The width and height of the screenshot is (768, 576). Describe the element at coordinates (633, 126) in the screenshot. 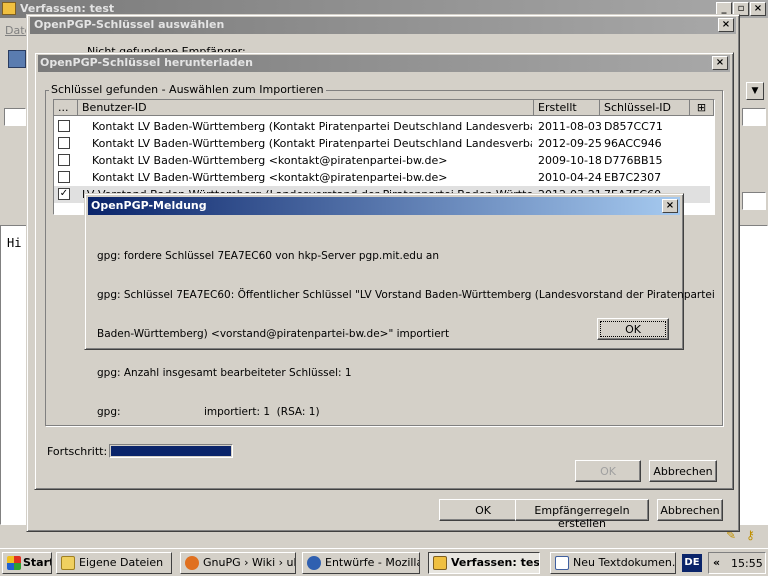

I see `key-row-key-id: D857CC71` at that location.